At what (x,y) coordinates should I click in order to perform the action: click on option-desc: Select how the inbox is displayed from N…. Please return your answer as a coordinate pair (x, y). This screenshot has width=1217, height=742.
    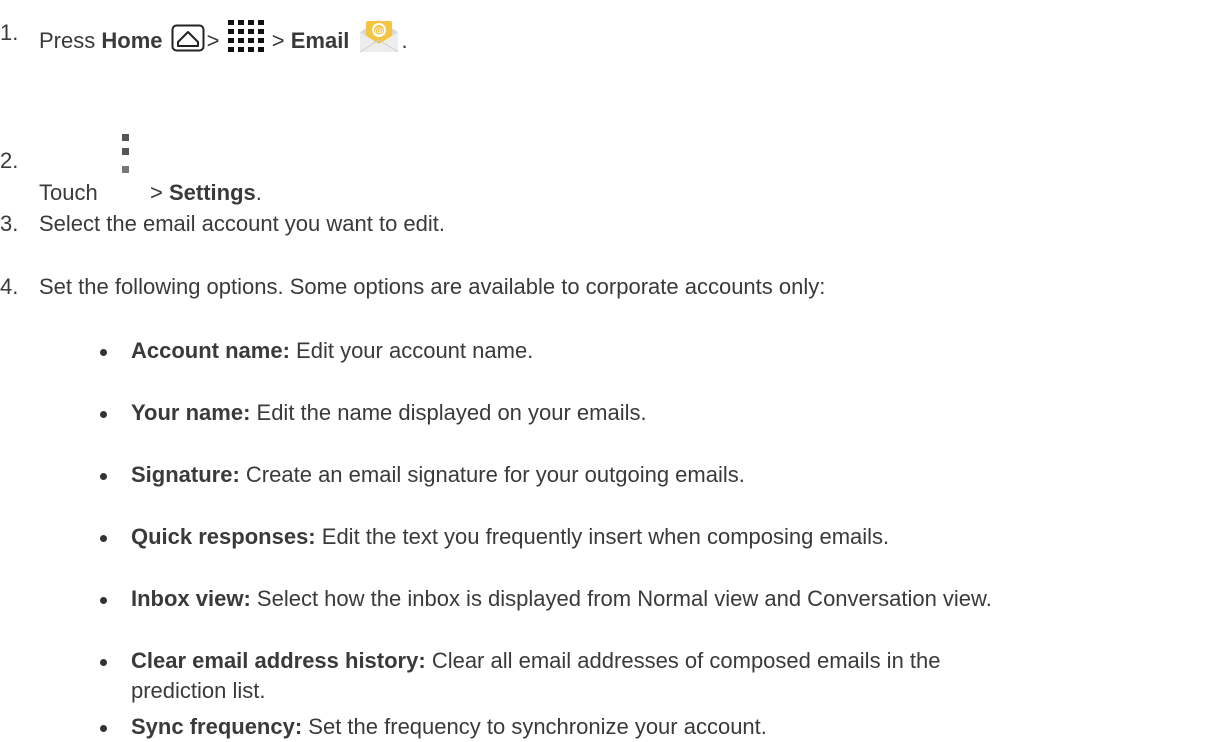
    Looking at the image, I should click on (624, 598).